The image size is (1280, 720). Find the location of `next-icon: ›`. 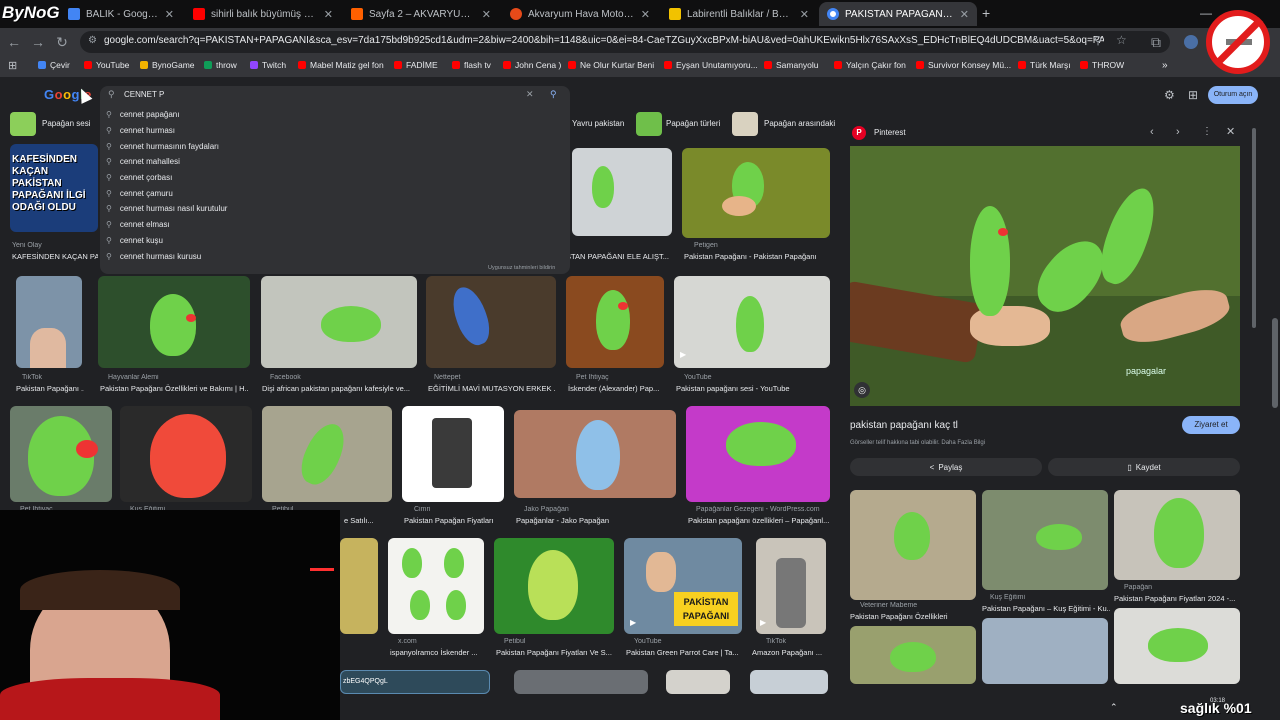

next-icon: › is located at coordinates (1178, 132).